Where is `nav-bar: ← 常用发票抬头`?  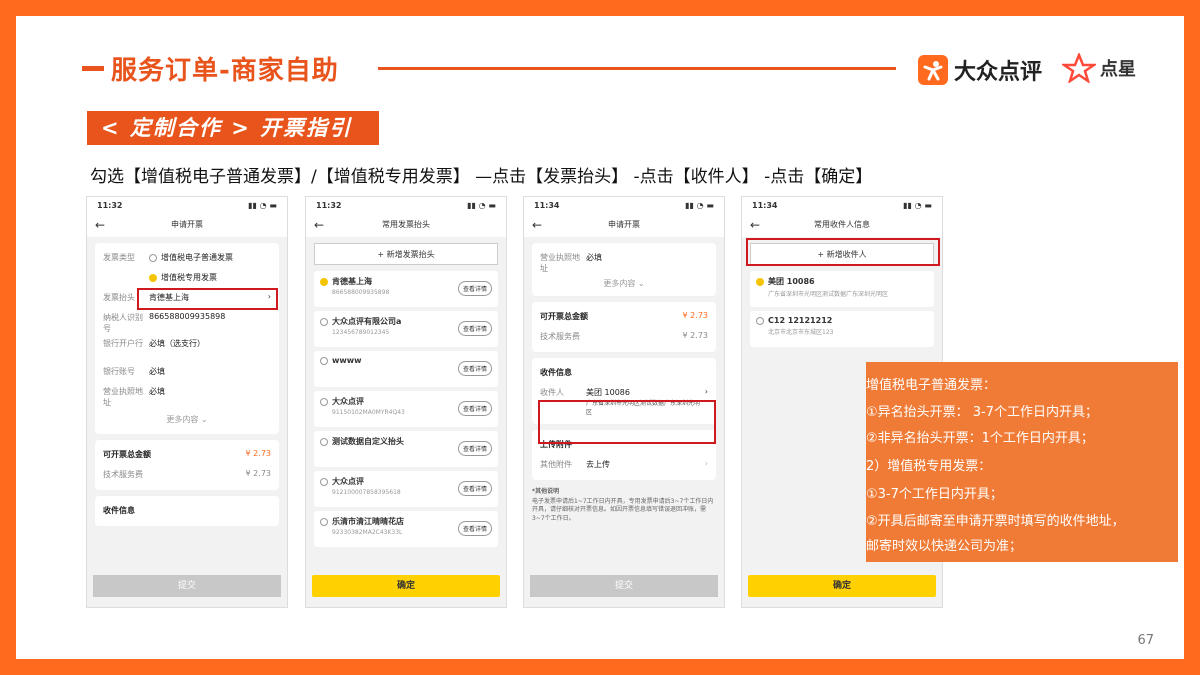
nav-bar: ← 常用发票抬头 is located at coordinates (406, 225).